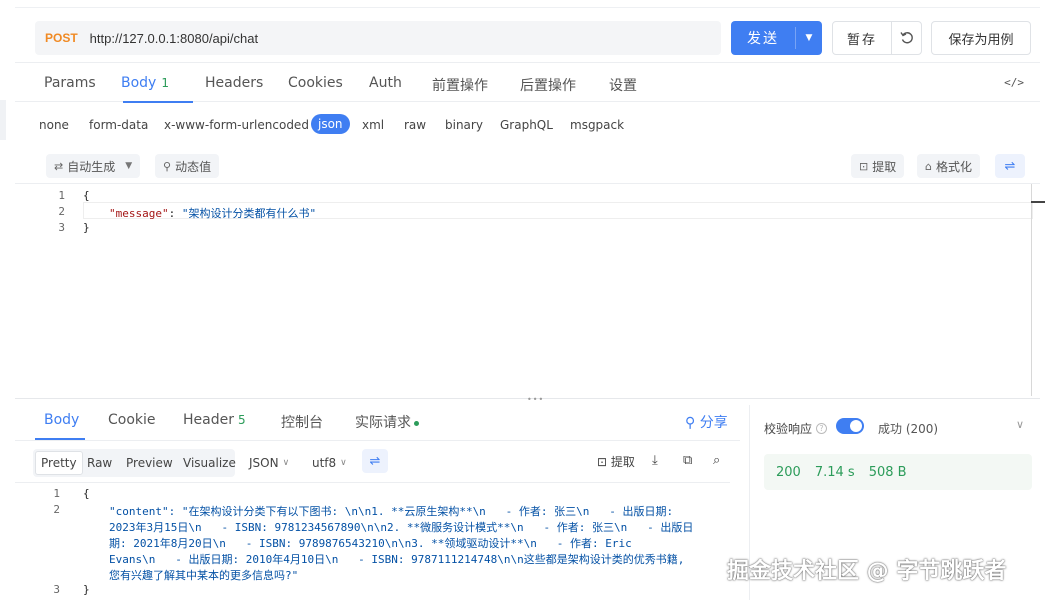 This screenshot has width=1055, height=600. What do you see at coordinates (378, 38) in the screenshot?
I see `url-bar: POST http://127.0.0.1:8080/api/chat` at bounding box center [378, 38].